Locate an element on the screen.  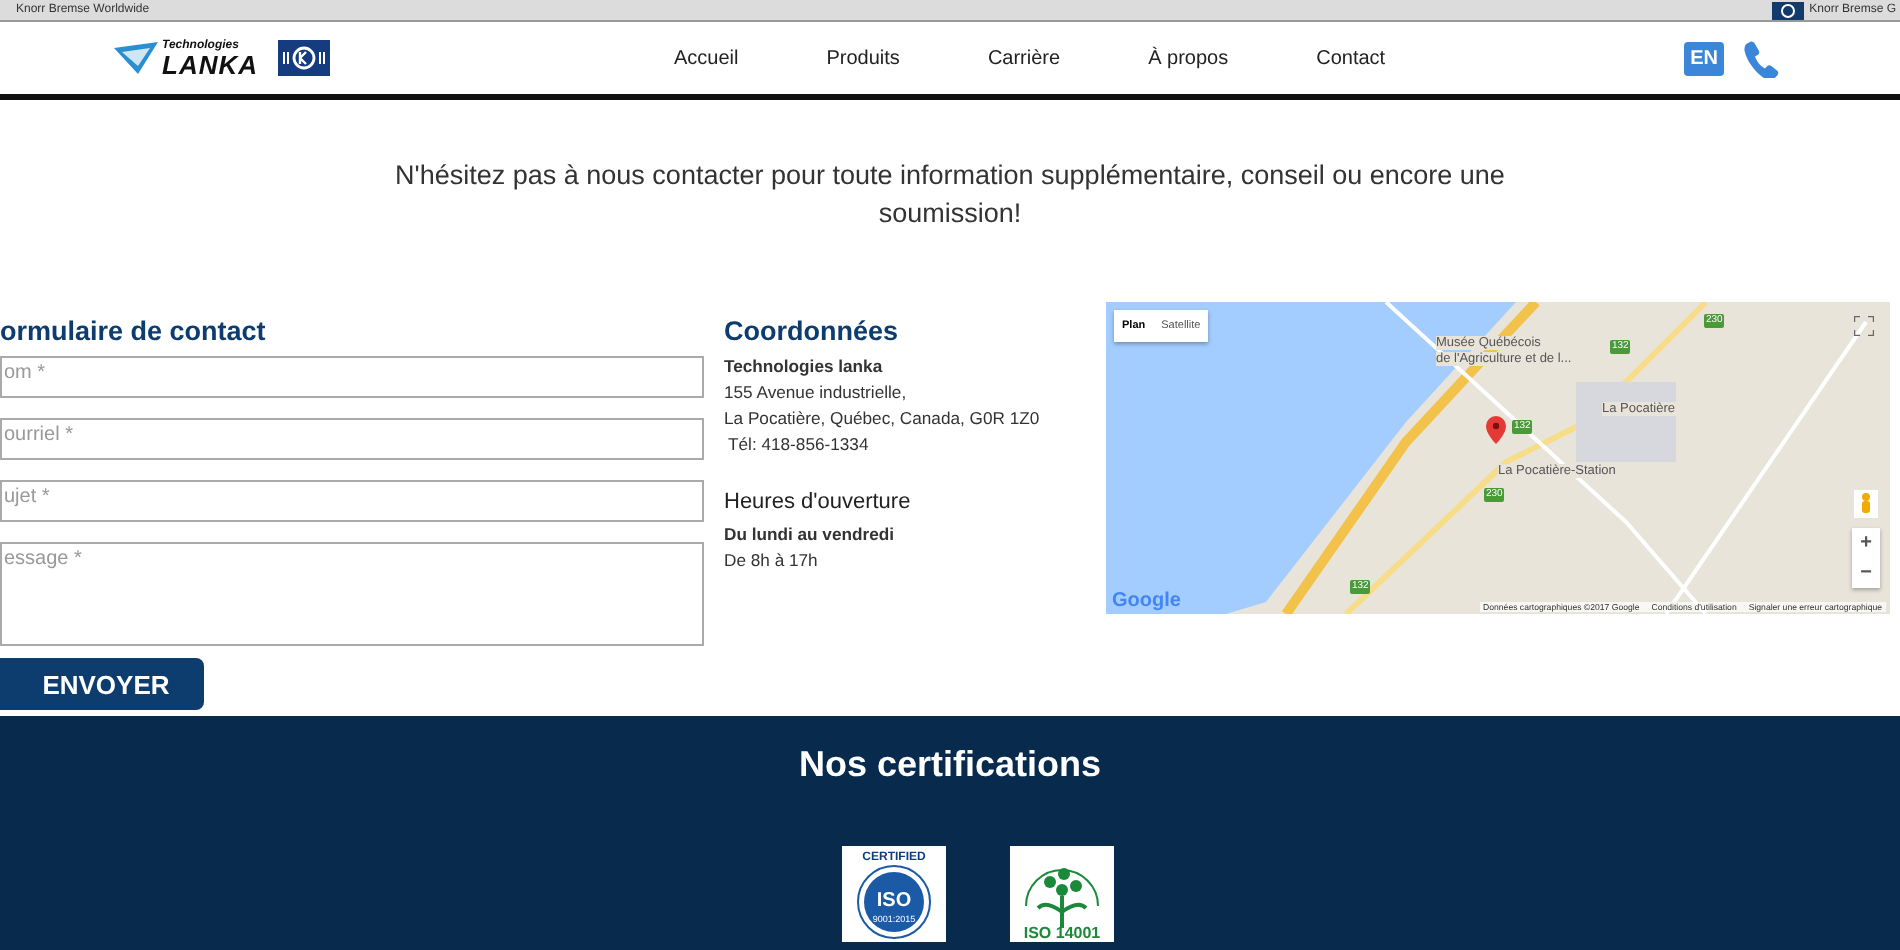
section-title: Nos certifications is located at coordinates (950, 765).